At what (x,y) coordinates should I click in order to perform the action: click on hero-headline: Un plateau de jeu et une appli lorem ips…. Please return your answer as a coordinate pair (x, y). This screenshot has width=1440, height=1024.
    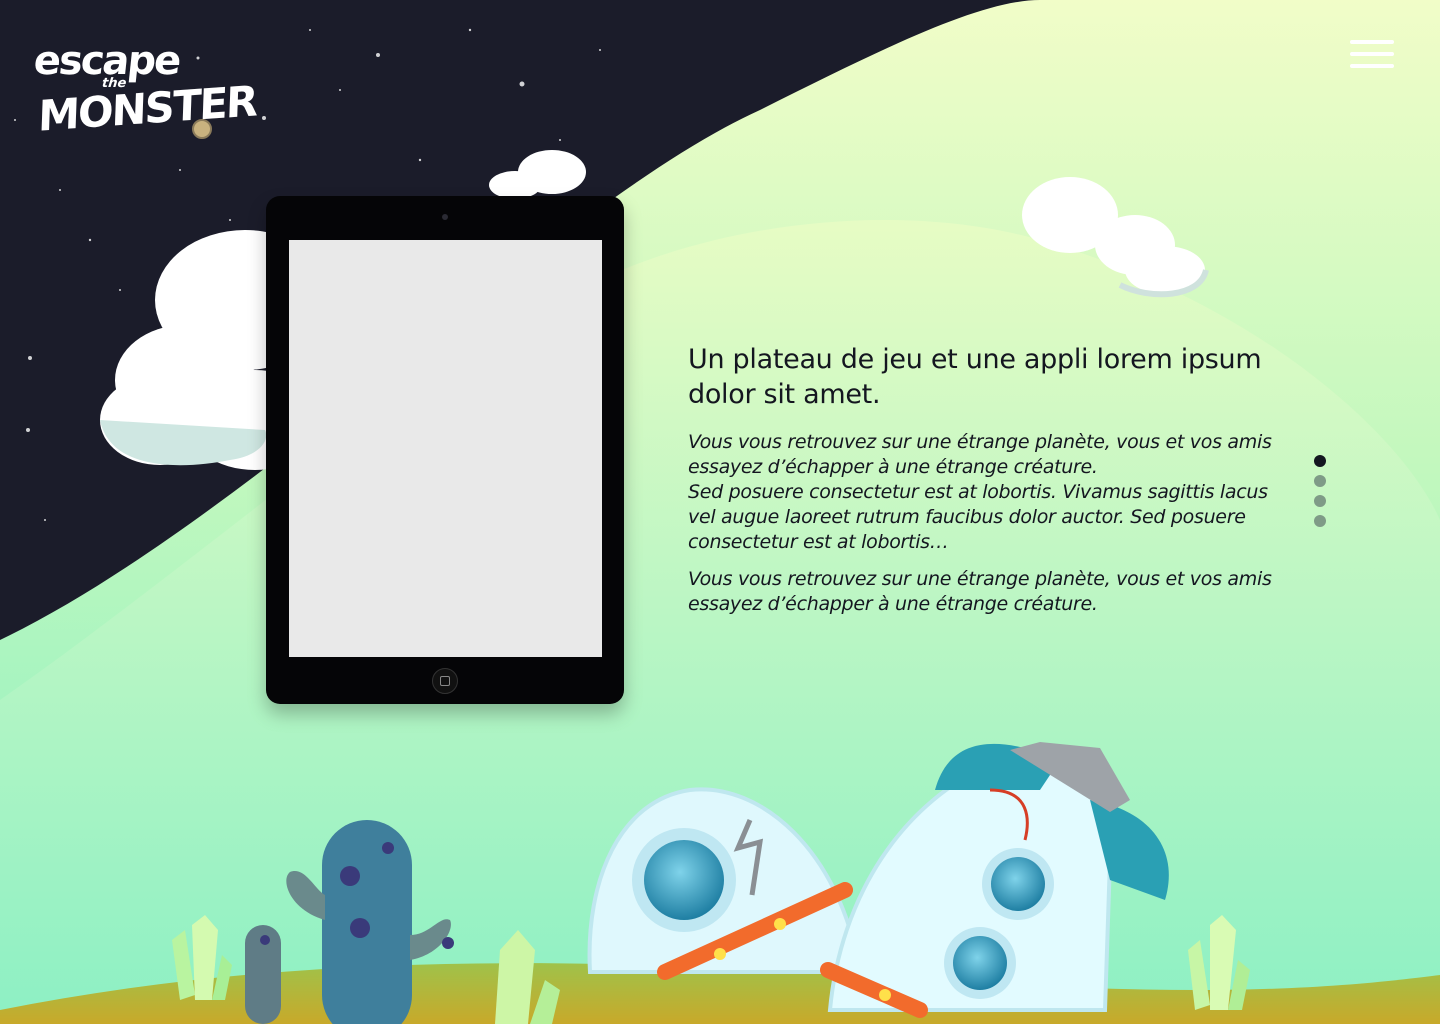
    Looking at the image, I should click on (975, 377).